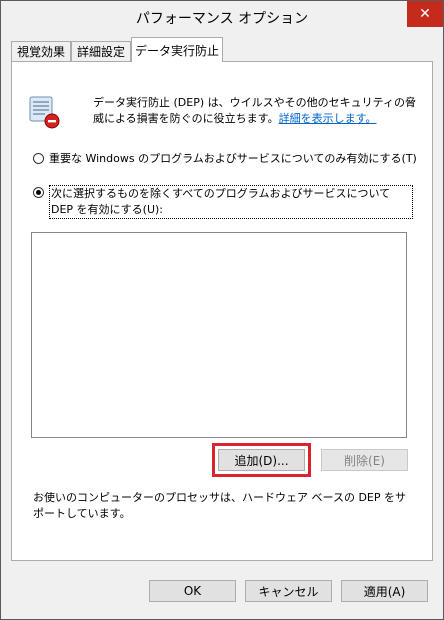 This screenshot has height=620, width=444. Describe the element at coordinates (364, 460) in the screenshot. I see `remove-button: 削除(E)` at that location.